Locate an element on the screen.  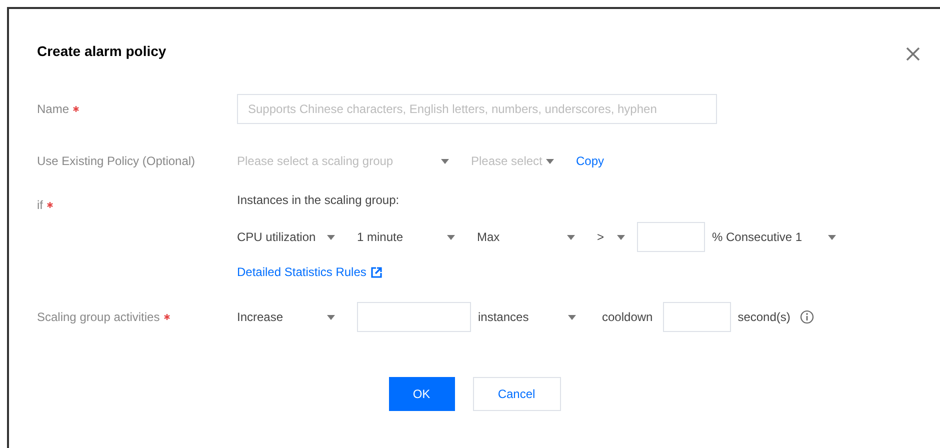
field-label: Use Existing Policy (Optional) is located at coordinates (116, 161).